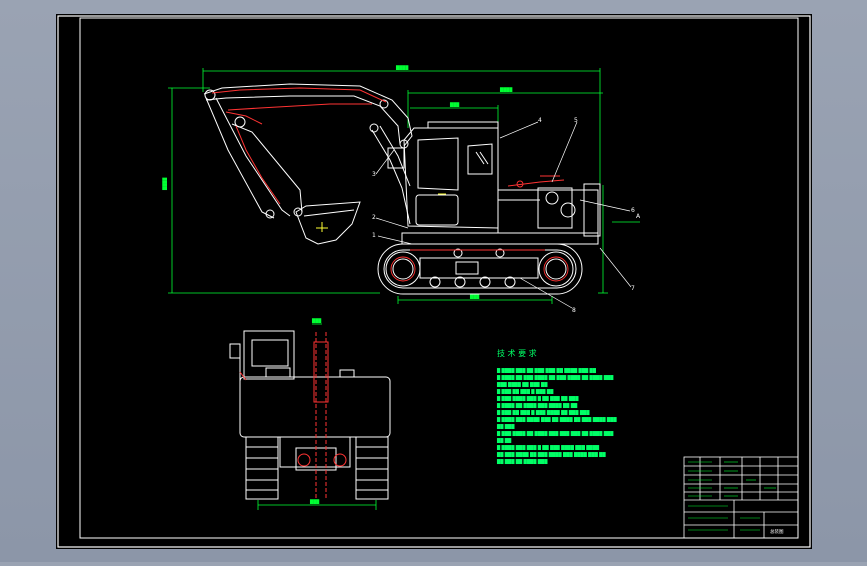  What do you see at coordinates (633, 288) in the screenshot?
I see `callout-7: 7` at bounding box center [633, 288].